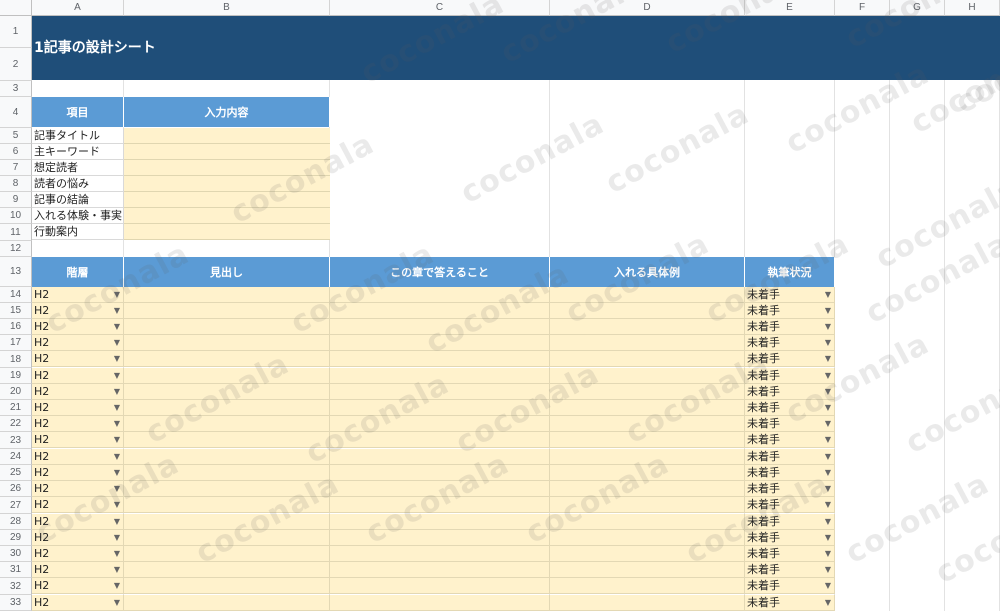 The height and width of the screenshot is (611, 1000). Describe the element at coordinates (16, 489) in the screenshot. I see `row-header-26: 26` at that location.